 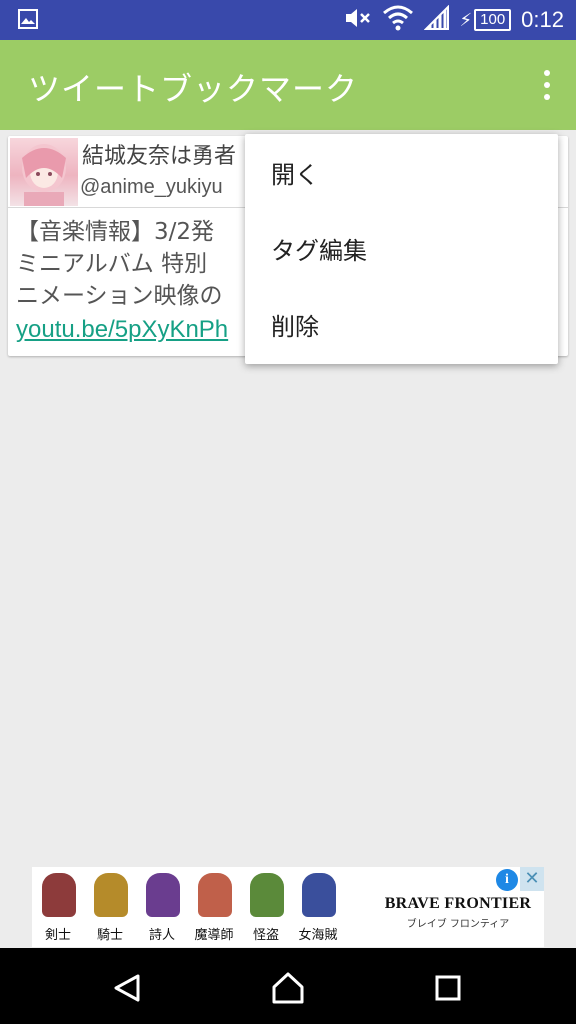 I want to click on ad-character: 怪盗, so click(x=266, y=907).